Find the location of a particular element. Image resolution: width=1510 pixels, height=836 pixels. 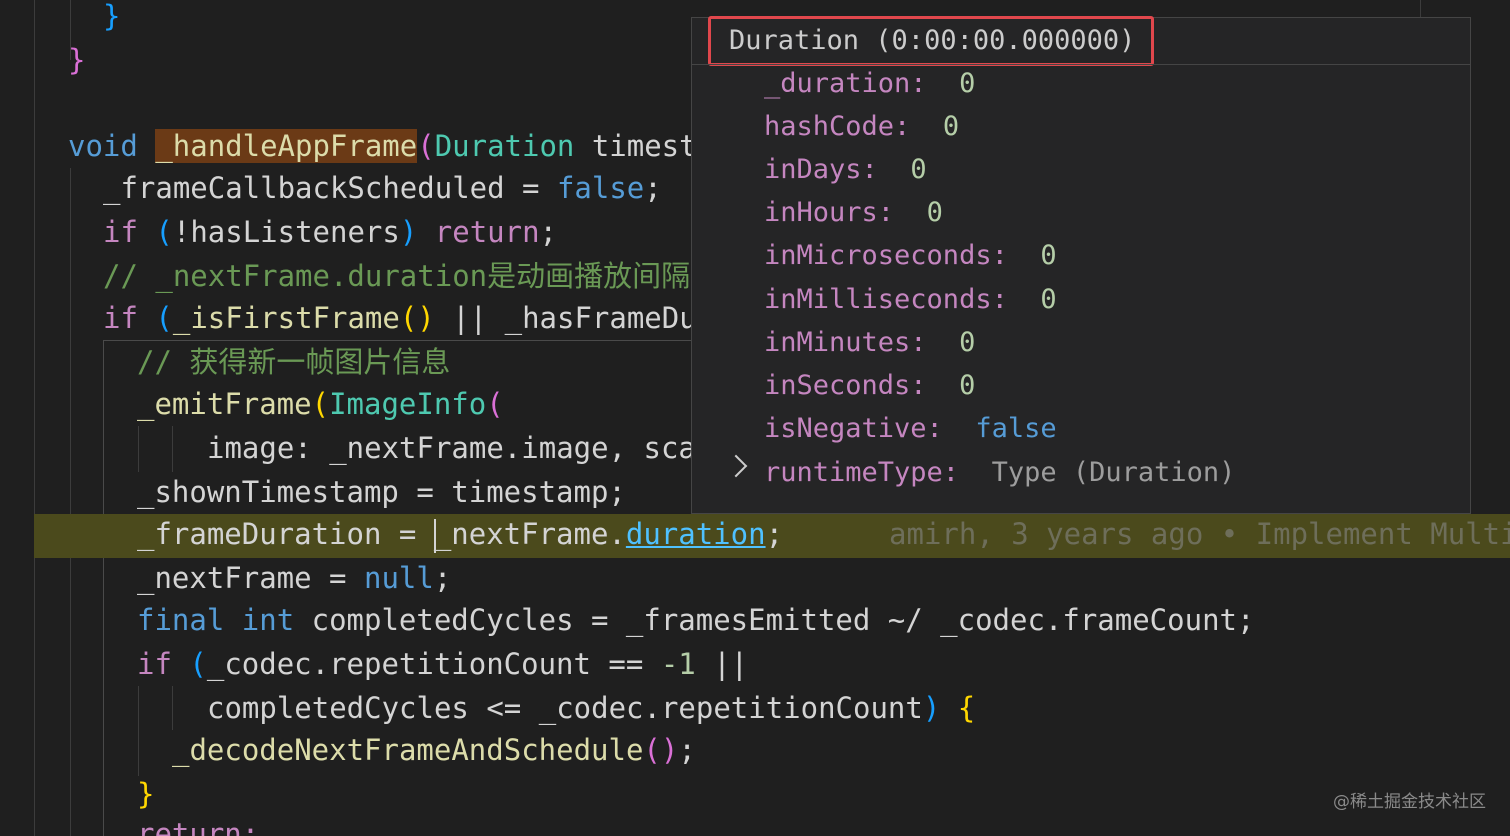

code-keyword: int is located at coordinates (268, 620).